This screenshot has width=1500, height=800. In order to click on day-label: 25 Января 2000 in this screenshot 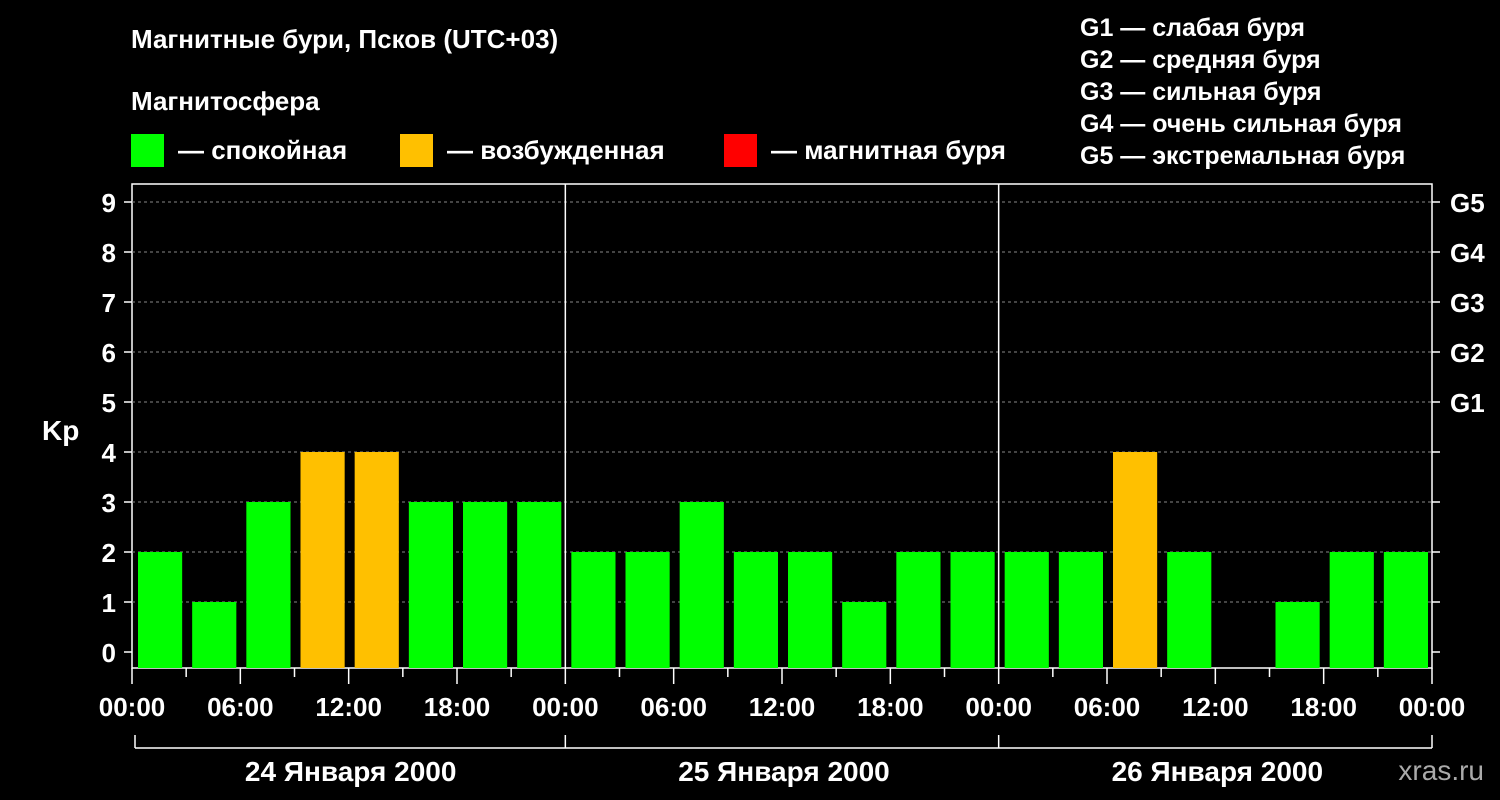, I will do `click(784, 771)`.